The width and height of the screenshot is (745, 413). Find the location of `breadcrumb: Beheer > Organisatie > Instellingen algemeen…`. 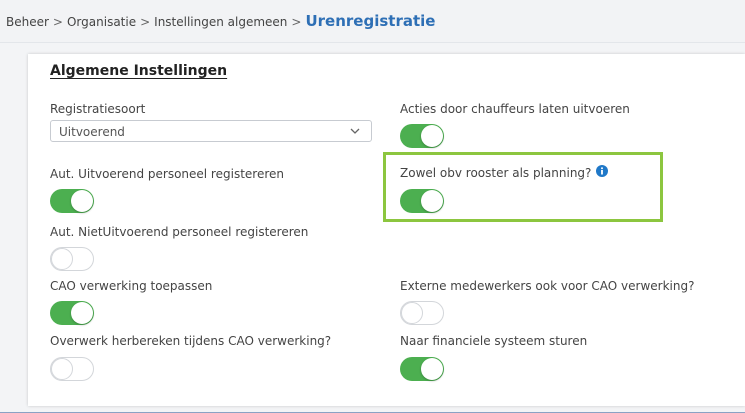

breadcrumb: Beheer > Organisatie > Instellingen algemeen… is located at coordinates (220, 21).